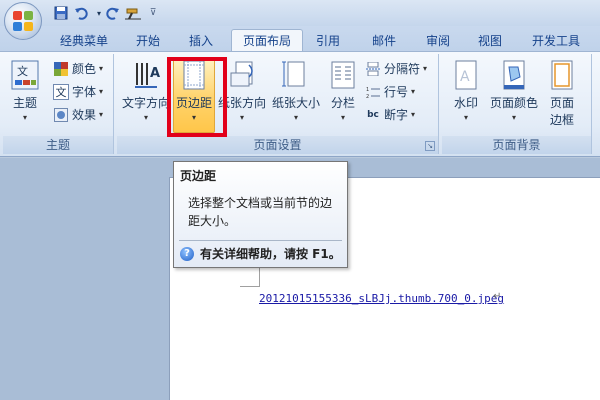 The width and height of the screenshot is (600, 400). I want to click on theme-colors-label: 颜色, so click(84, 69).